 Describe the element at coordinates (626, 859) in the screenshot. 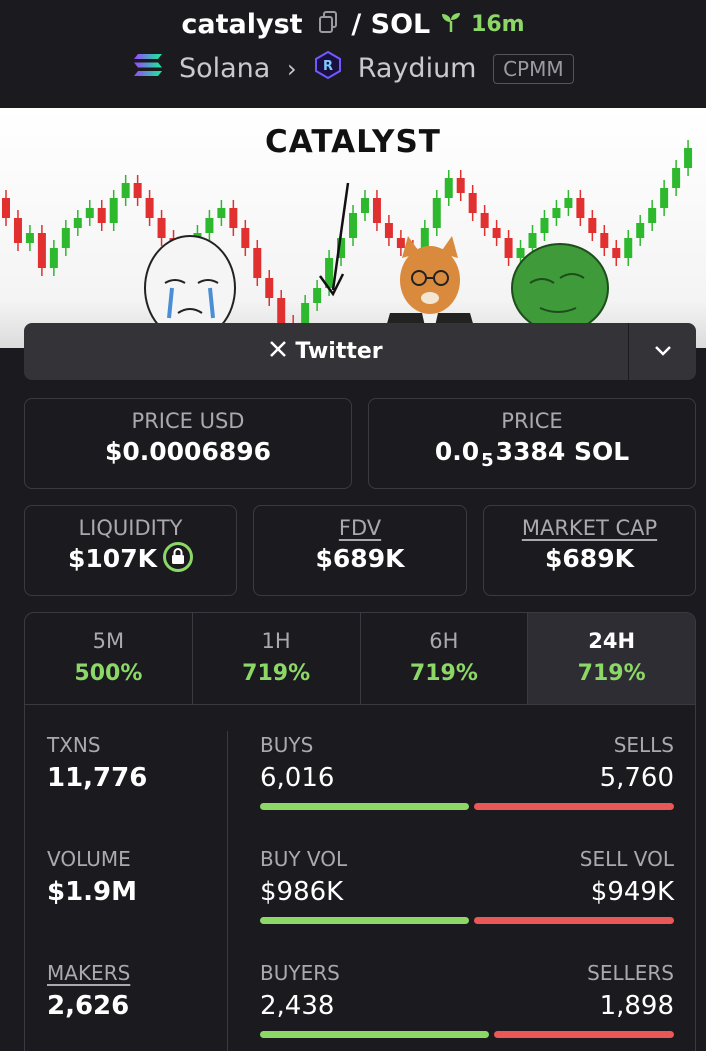

I see `sell-vol-label: SELL VOL` at that location.